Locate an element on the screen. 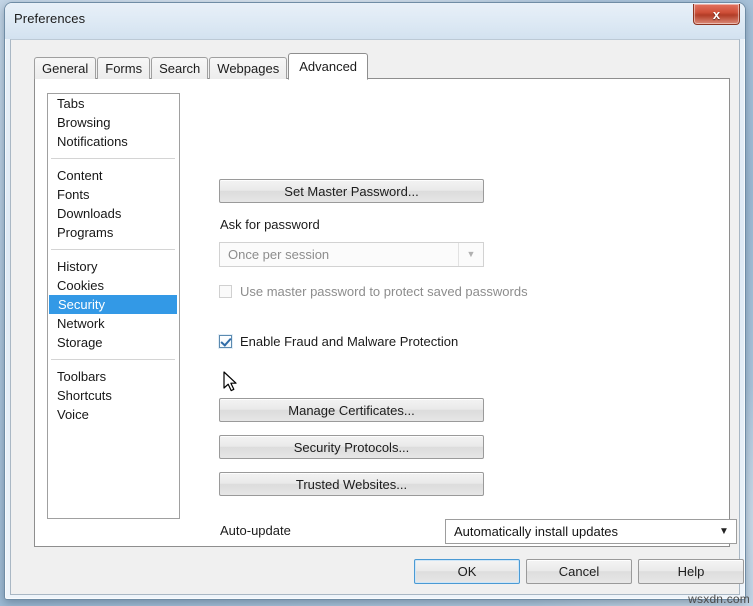  close-window-button: x is located at coordinates (716, 14).